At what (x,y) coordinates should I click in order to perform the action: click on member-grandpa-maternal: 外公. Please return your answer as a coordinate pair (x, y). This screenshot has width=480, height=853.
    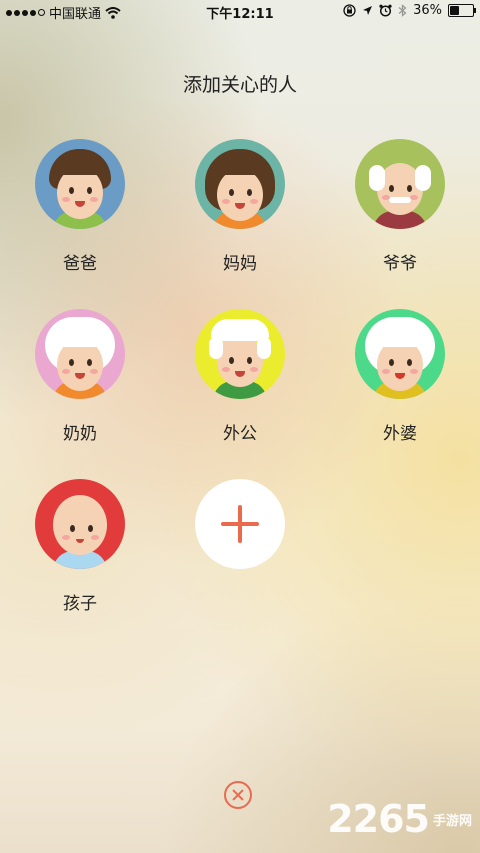
    Looking at the image, I should click on (240, 376).